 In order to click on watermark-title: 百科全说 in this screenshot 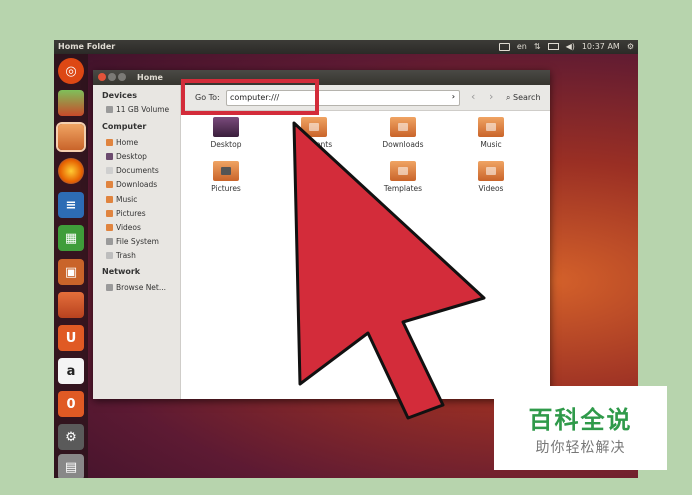, I will do `click(580, 420)`.